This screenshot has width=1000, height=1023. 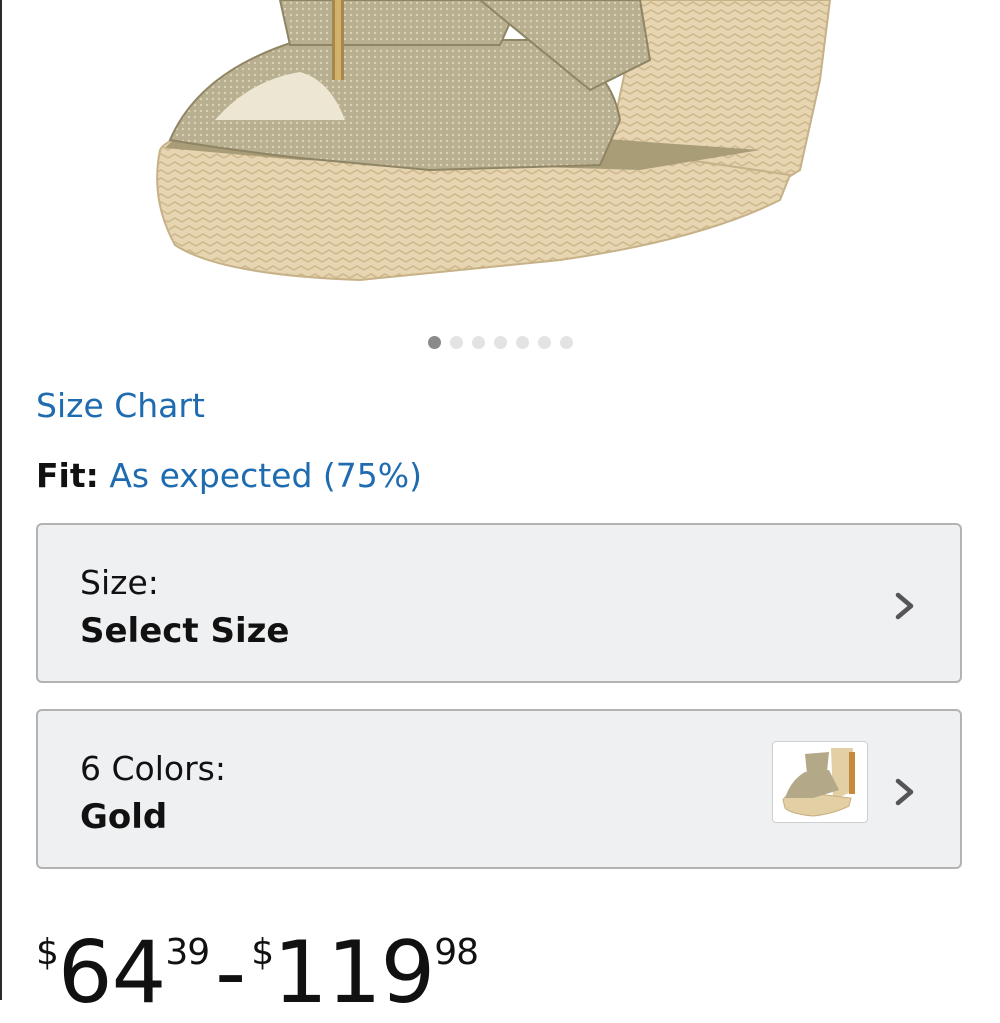 I want to click on size-value: Select Size, so click(x=185, y=631).